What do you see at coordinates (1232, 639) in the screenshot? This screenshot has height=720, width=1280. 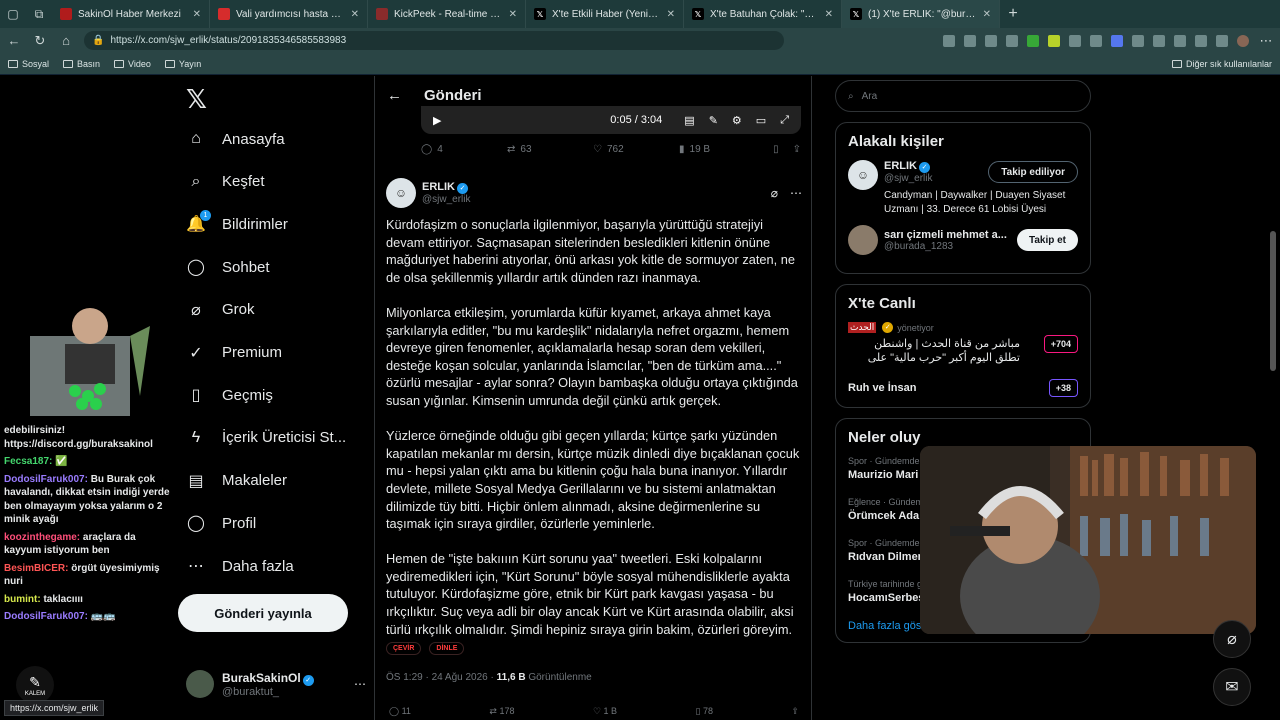 I see `grok-fab-icon: ⌀` at bounding box center [1232, 639].